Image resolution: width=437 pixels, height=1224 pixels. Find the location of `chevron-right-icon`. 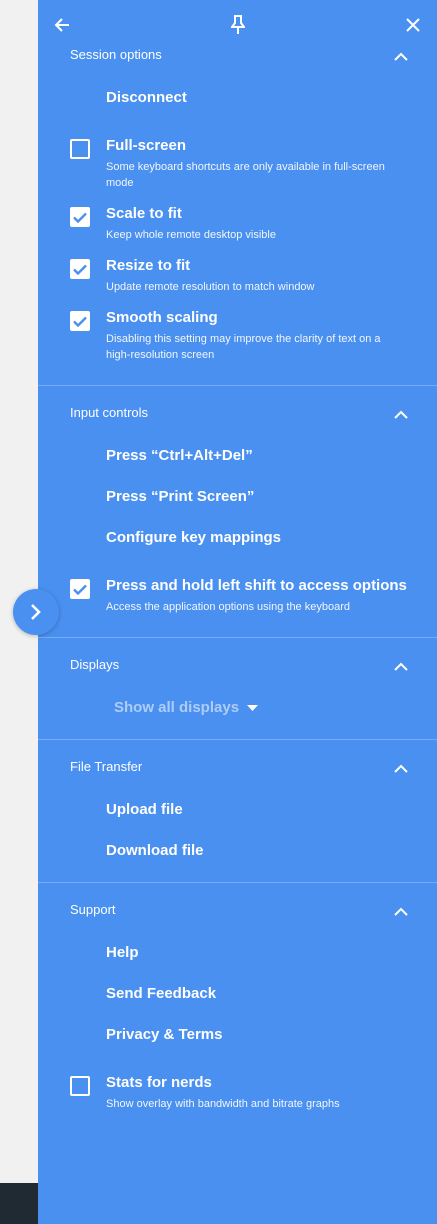

chevron-right-icon is located at coordinates (36, 612).